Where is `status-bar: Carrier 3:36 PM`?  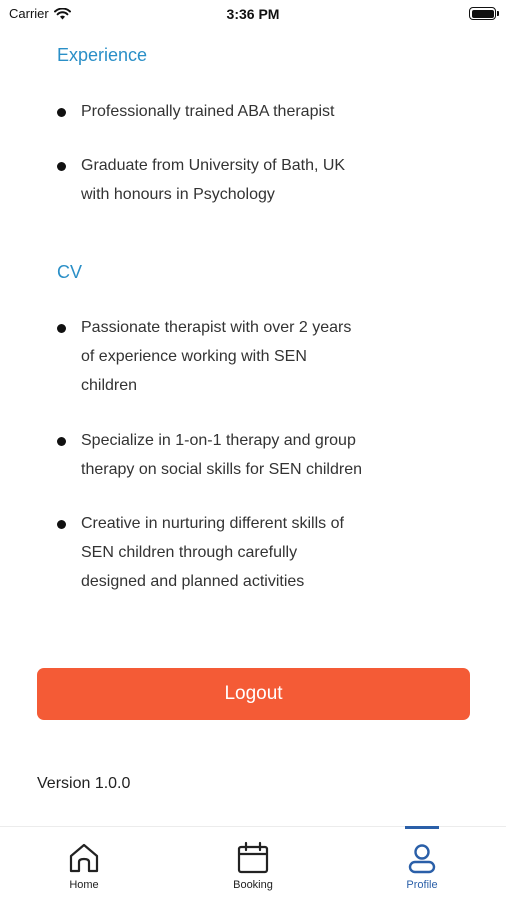 status-bar: Carrier 3:36 PM is located at coordinates (253, 14).